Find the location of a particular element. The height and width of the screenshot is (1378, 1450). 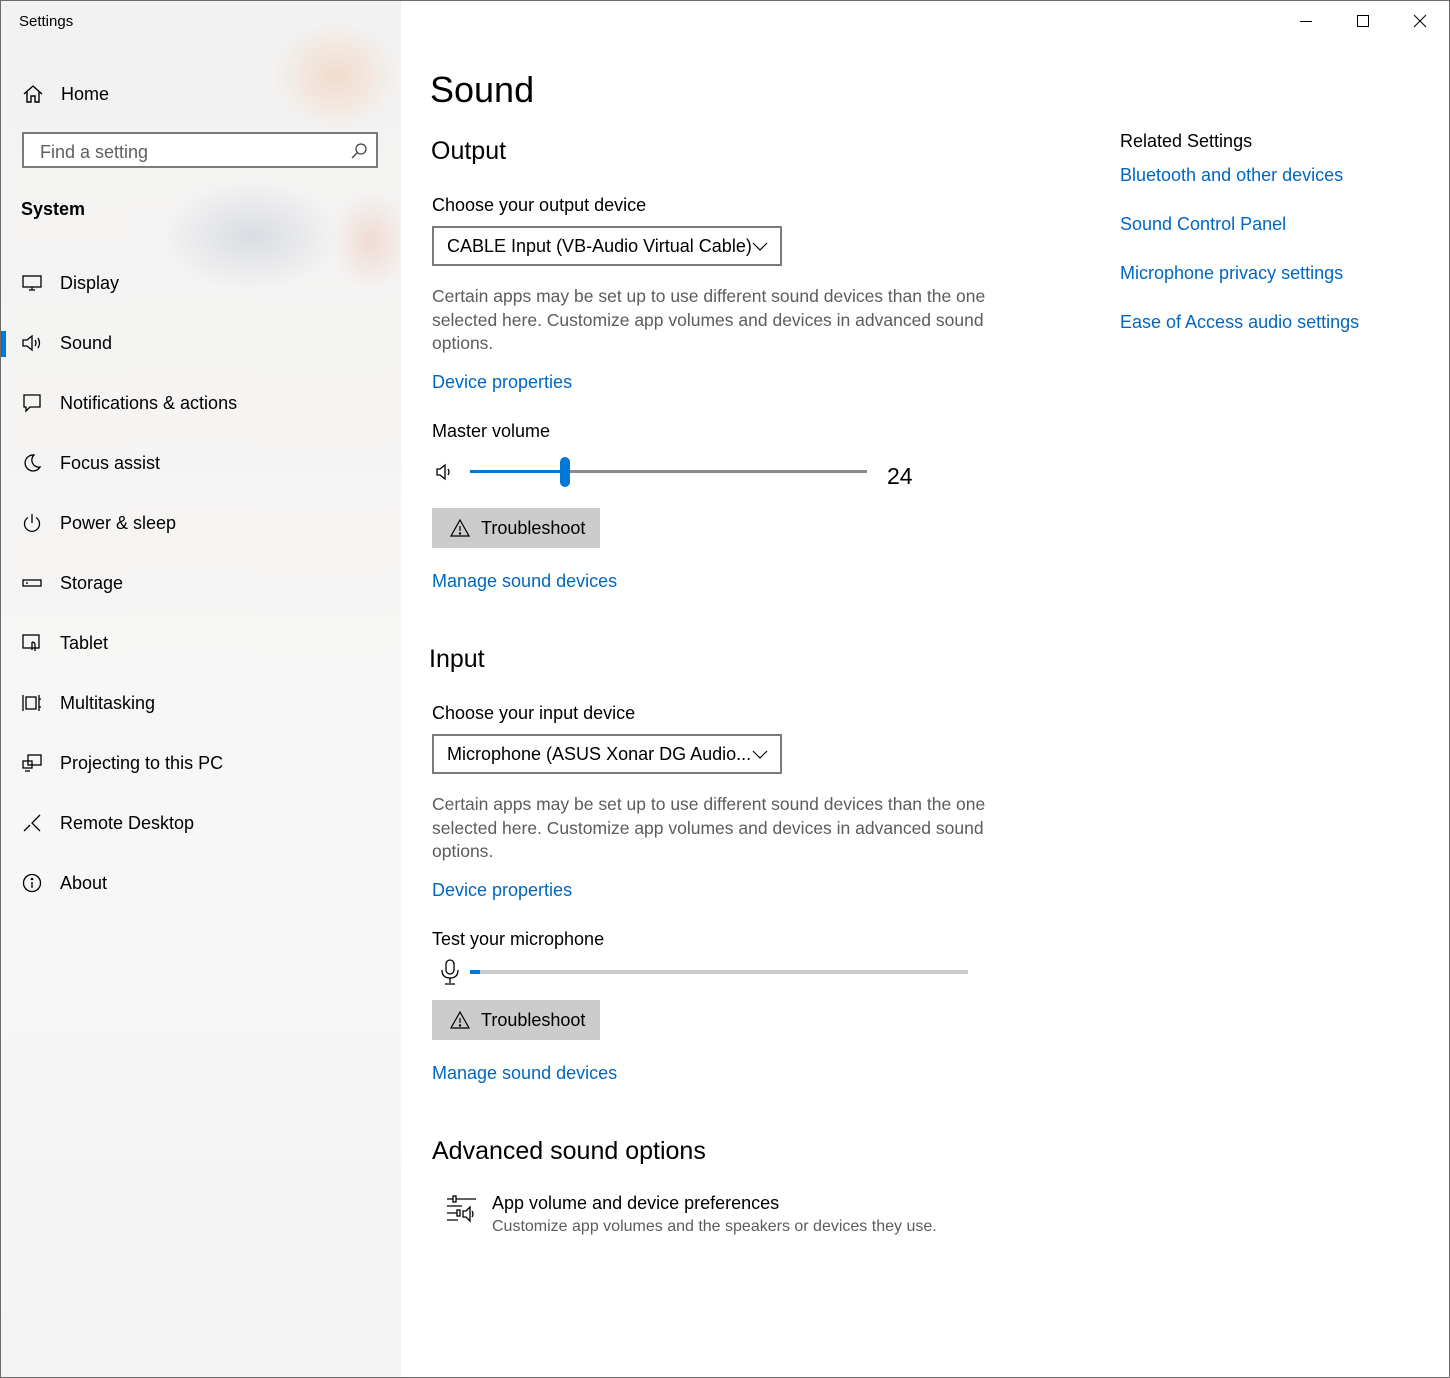

ease-of-access-audio-link: Ease of Access audio settings is located at coordinates (1239, 322).